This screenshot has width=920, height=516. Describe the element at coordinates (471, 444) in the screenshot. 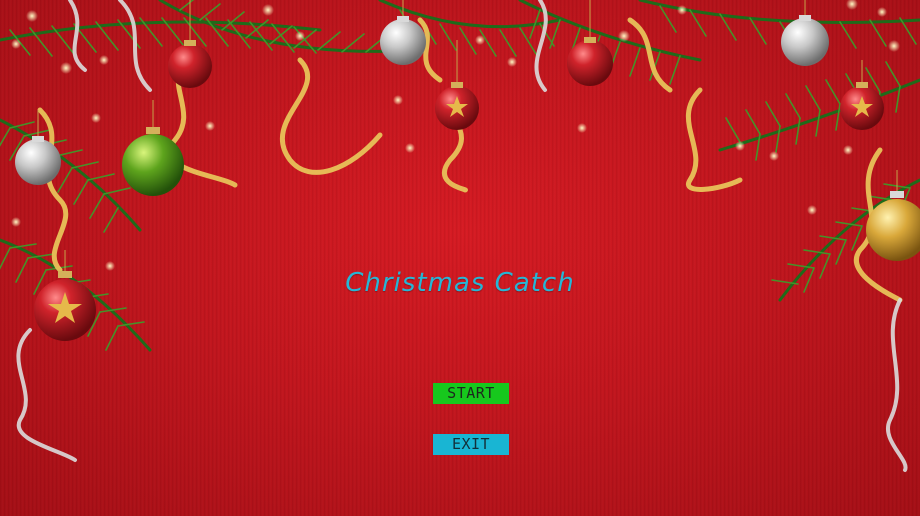

I see `exit-button: EXIT` at that location.